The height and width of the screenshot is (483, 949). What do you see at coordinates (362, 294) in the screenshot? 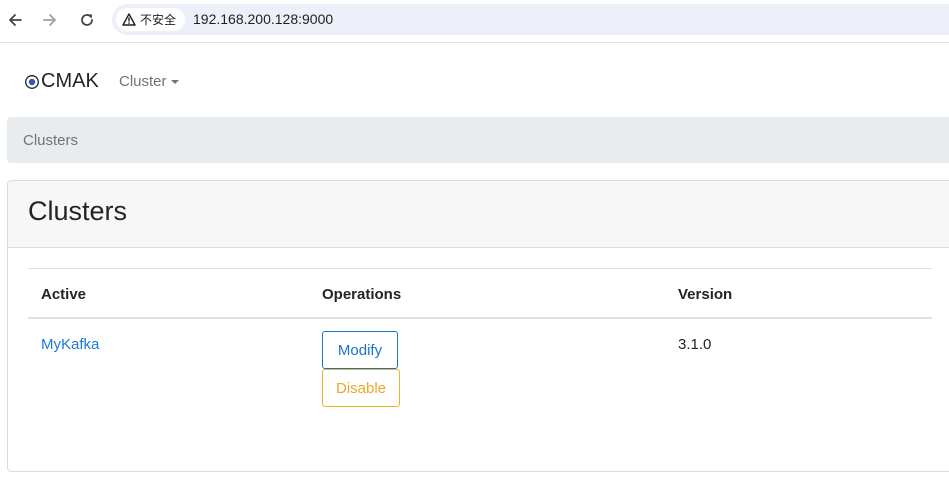
I see `header-operations: Operations` at bounding box center [362, 294].